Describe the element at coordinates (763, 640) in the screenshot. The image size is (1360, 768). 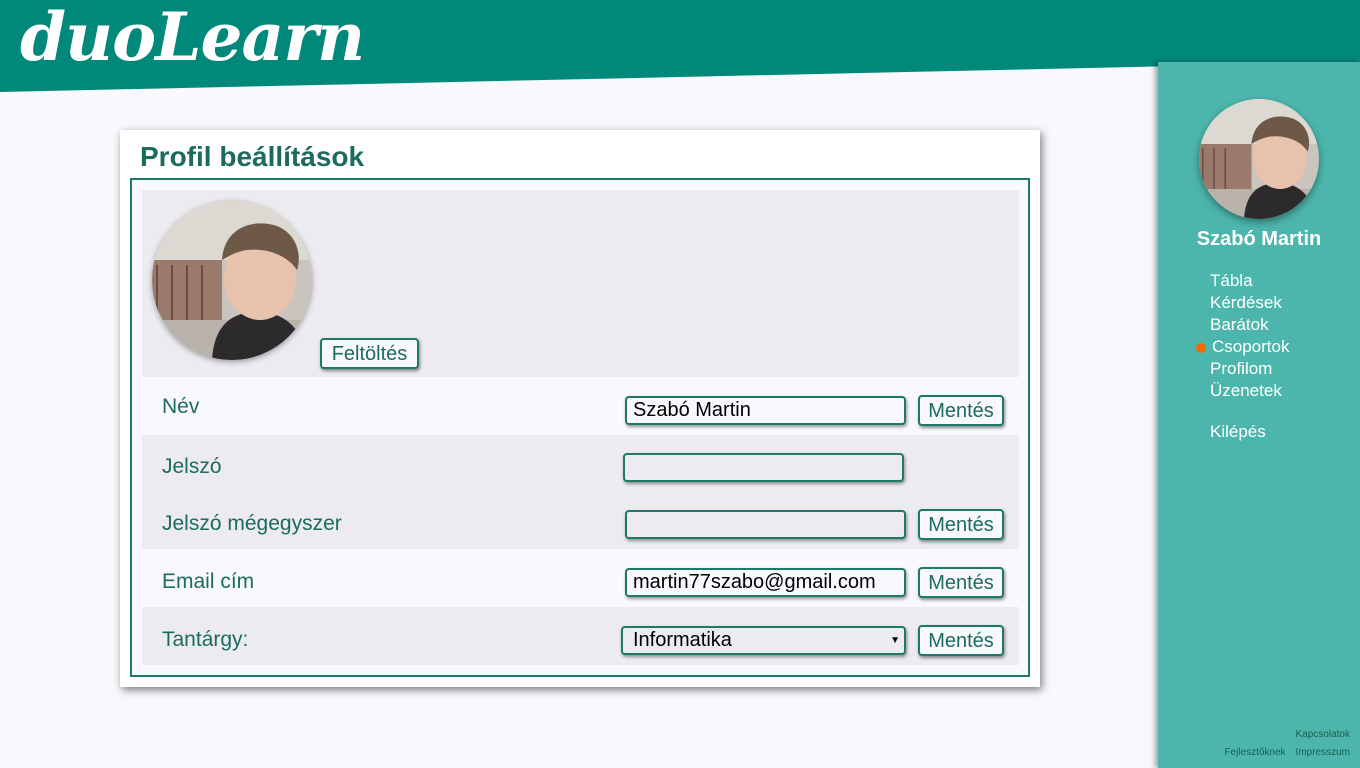
I see `subject-select: Informatika ▼` at that location.